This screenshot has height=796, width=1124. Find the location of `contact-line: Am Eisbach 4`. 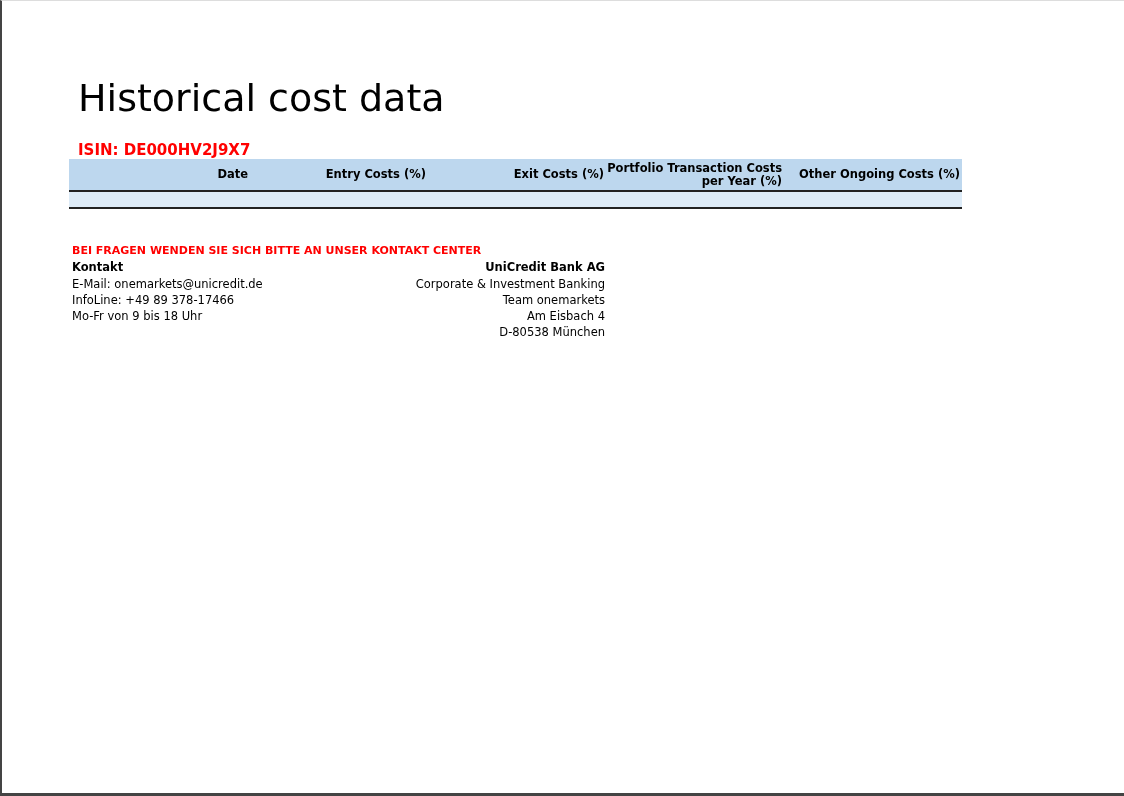

contact-line: Am Eisbach 4 is located at coordinates (565, 316).